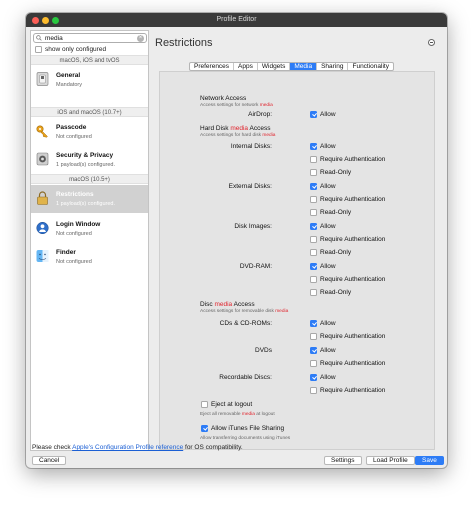  Describe the element at coordinates (245, 323) in the screenshot. I see `cds-label: CDs & CD-ROMs:` at that location.